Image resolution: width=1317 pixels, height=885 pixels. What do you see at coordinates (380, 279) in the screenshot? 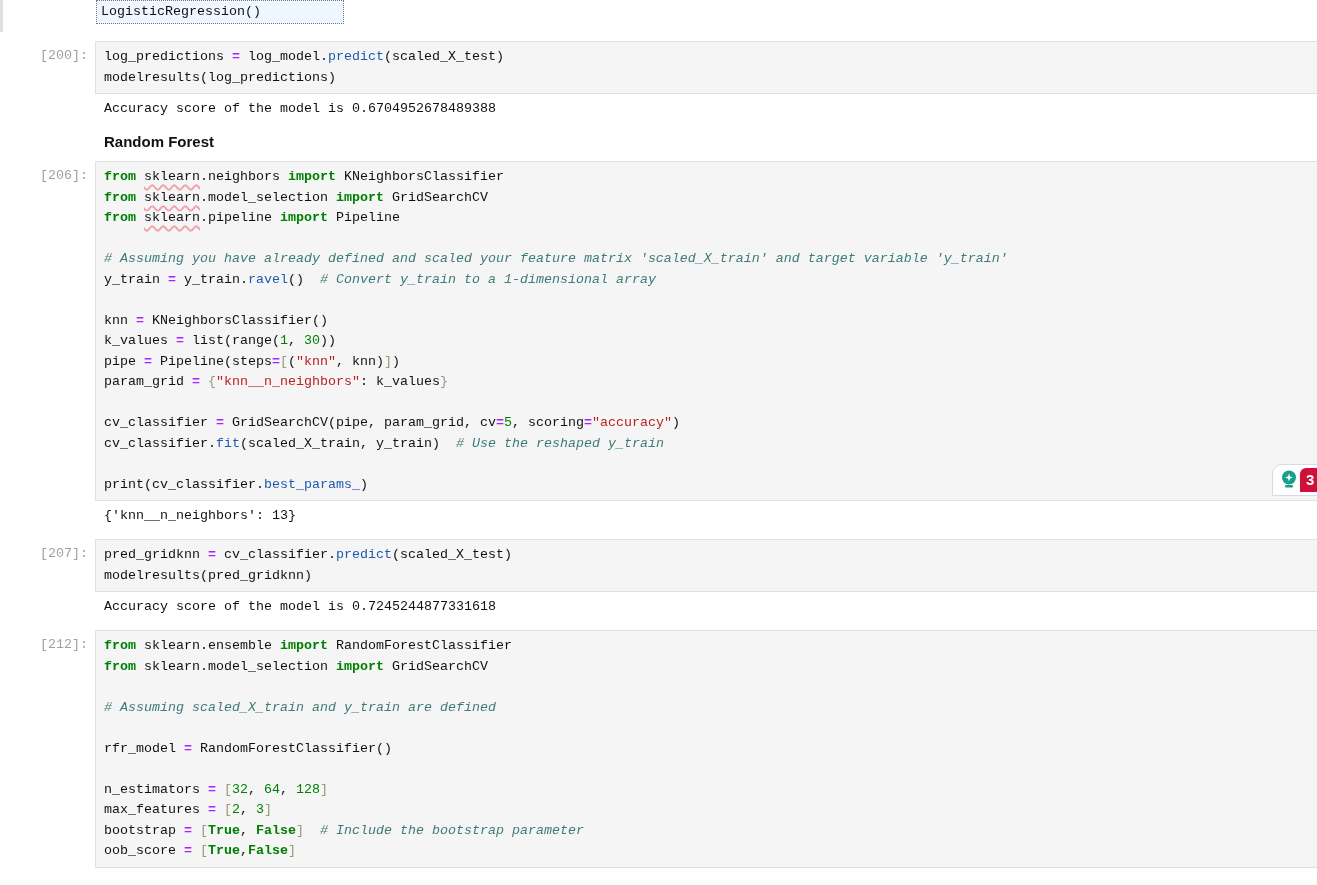
I see `code-line: y_train = y_train.ravel() # Convert y_train to a 1-dimensional array` at bounding box center [380, 279].